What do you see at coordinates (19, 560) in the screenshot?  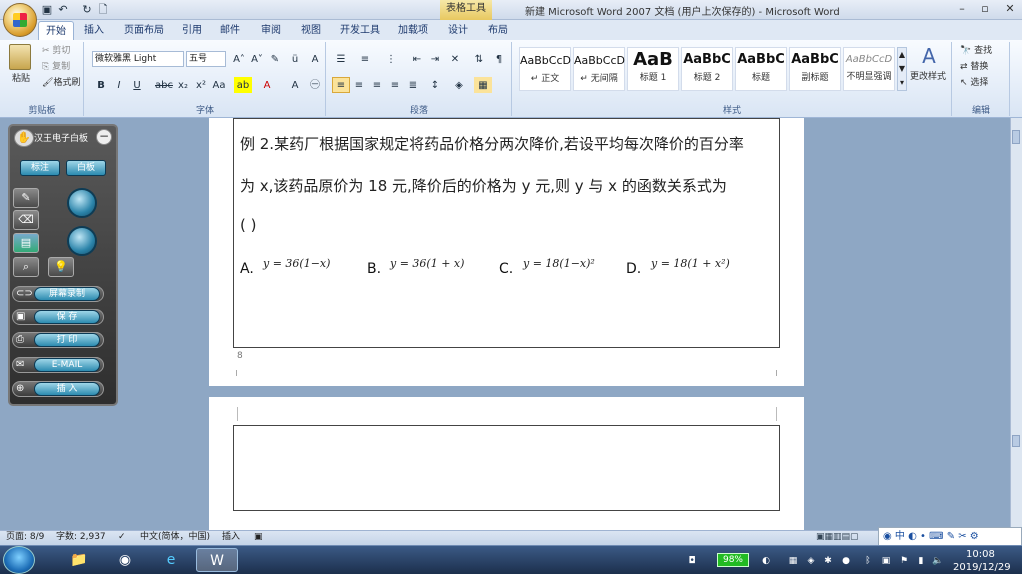 I see `start-button` at bounding box center [19, 560].